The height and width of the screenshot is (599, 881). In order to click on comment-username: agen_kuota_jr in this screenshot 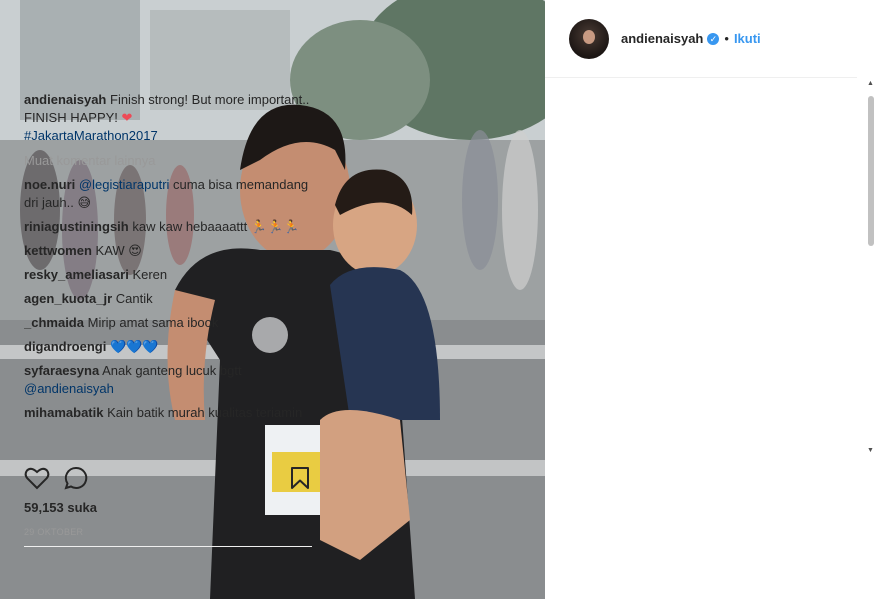, I will do `click(68, 298)`.